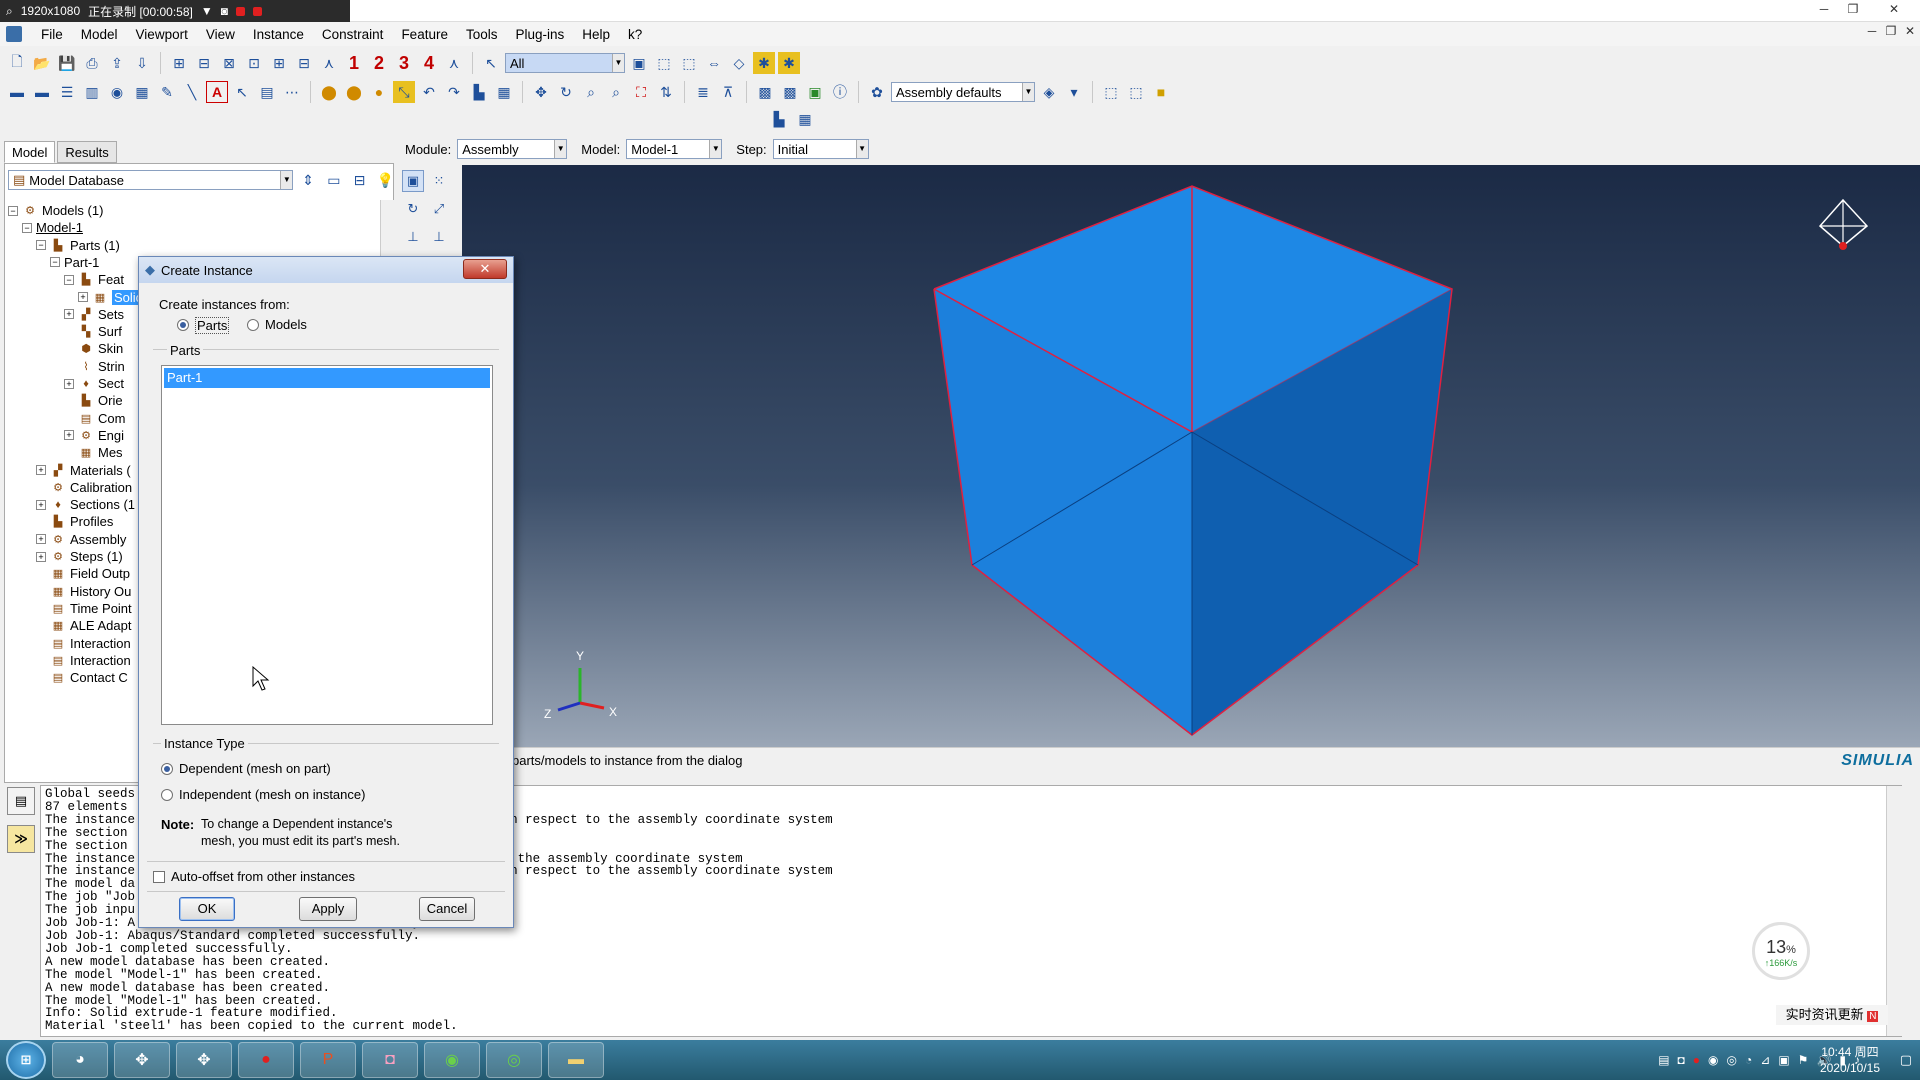 The image size is (1920, 1080). What do you see at coordinates (703, 92) in the screenshot?
I see `ruler-icon: ≣` at bounding box center [703, 92].